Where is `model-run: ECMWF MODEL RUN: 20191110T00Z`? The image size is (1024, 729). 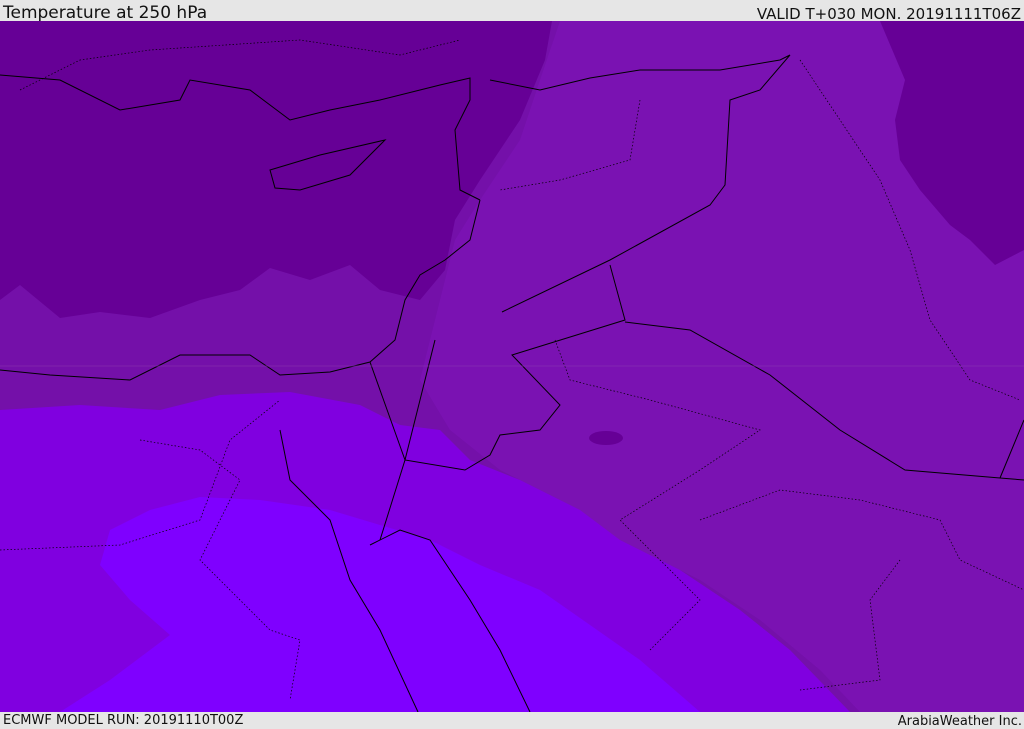
model-run: ECMWF MODEL RUN: 20191110T00Z is located at coordinates (123, 720).